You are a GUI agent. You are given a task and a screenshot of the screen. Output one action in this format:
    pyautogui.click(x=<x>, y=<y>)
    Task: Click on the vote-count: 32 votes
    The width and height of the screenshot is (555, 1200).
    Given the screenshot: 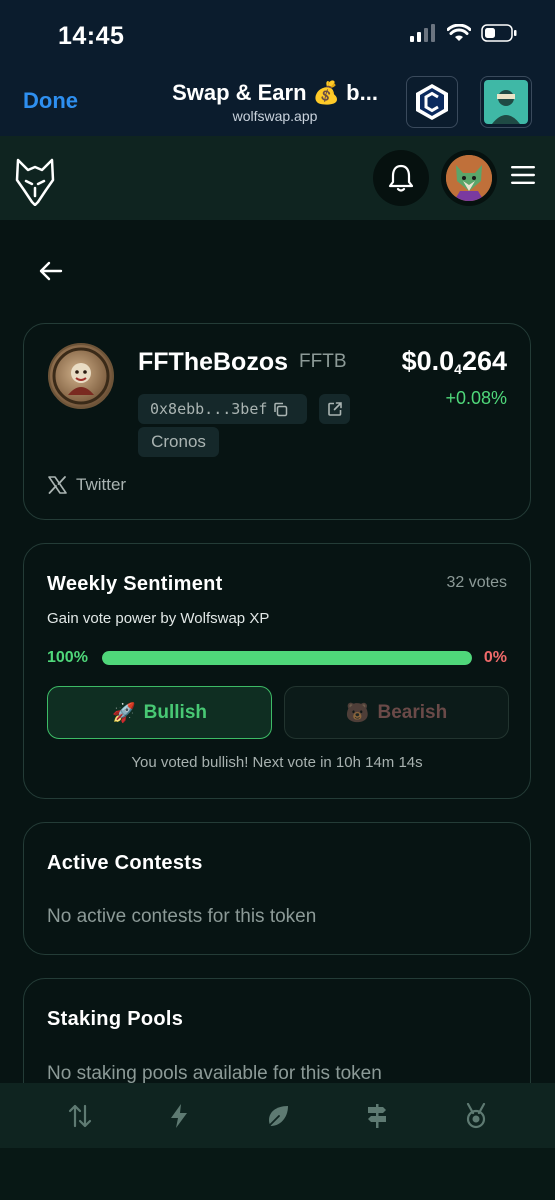 What is the action you would take?
    pyautogui.click(x=476, y=582)
    